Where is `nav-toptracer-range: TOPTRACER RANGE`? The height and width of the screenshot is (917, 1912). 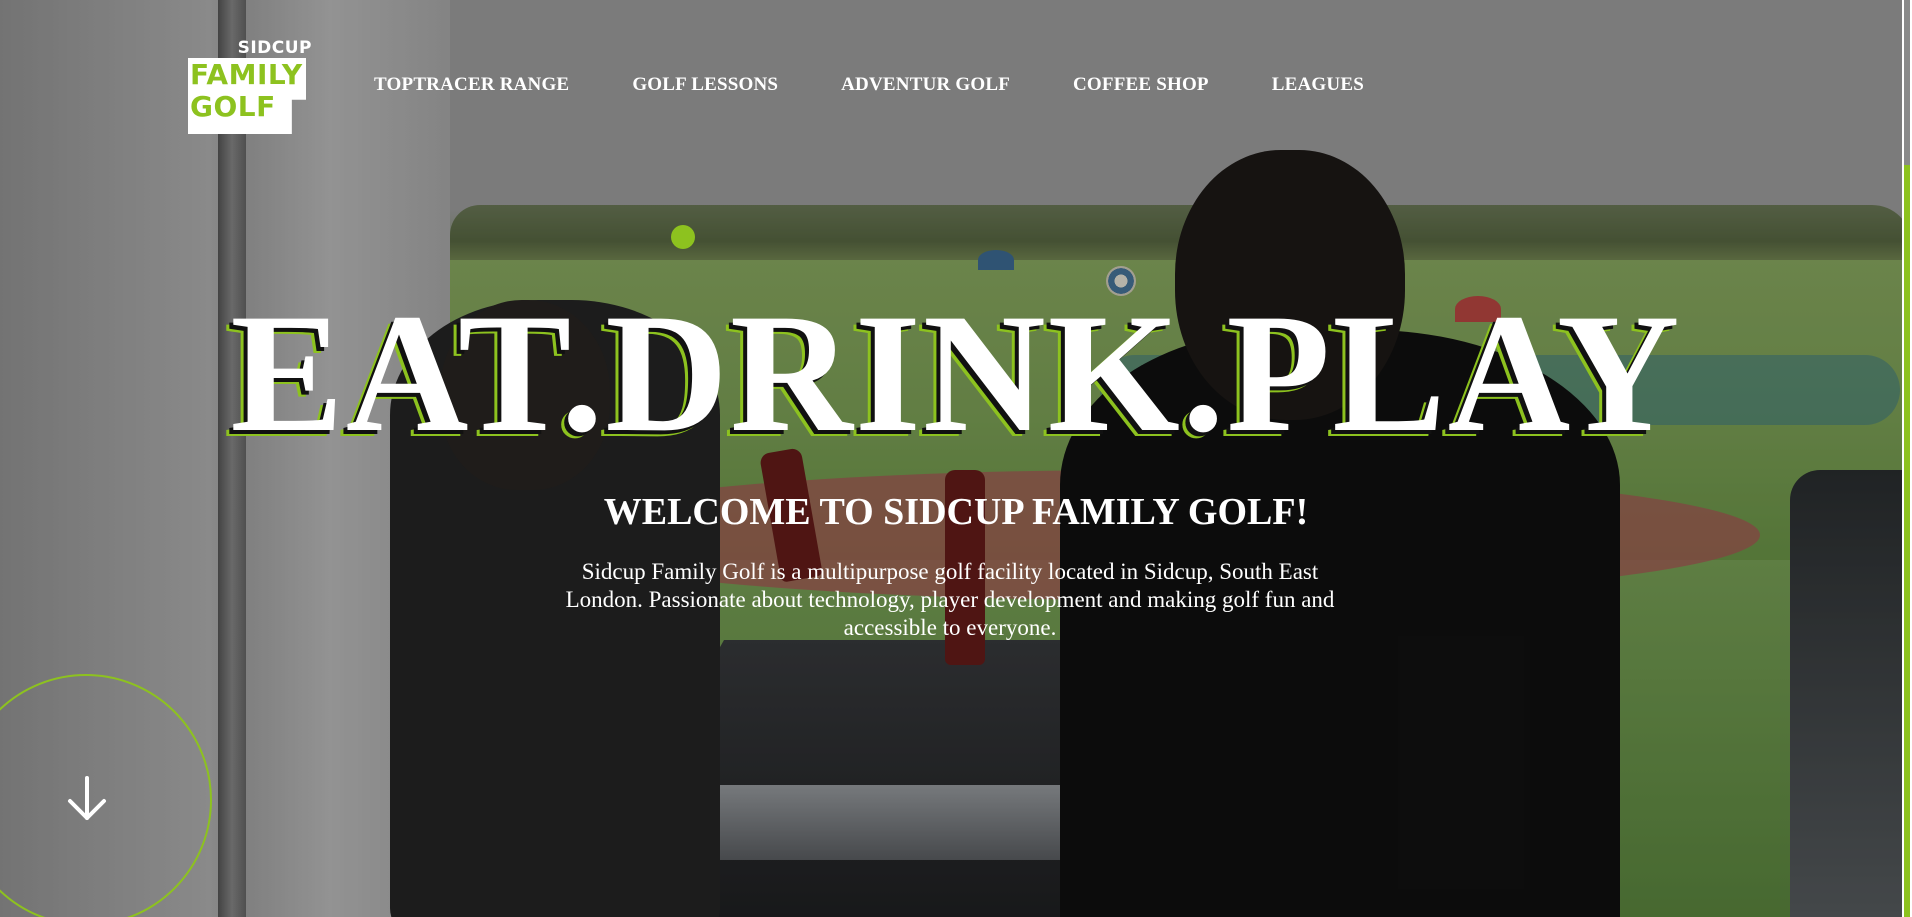
nav-toptracer-range: TOPTRACER RANGE is located at coordinates (471, 85).